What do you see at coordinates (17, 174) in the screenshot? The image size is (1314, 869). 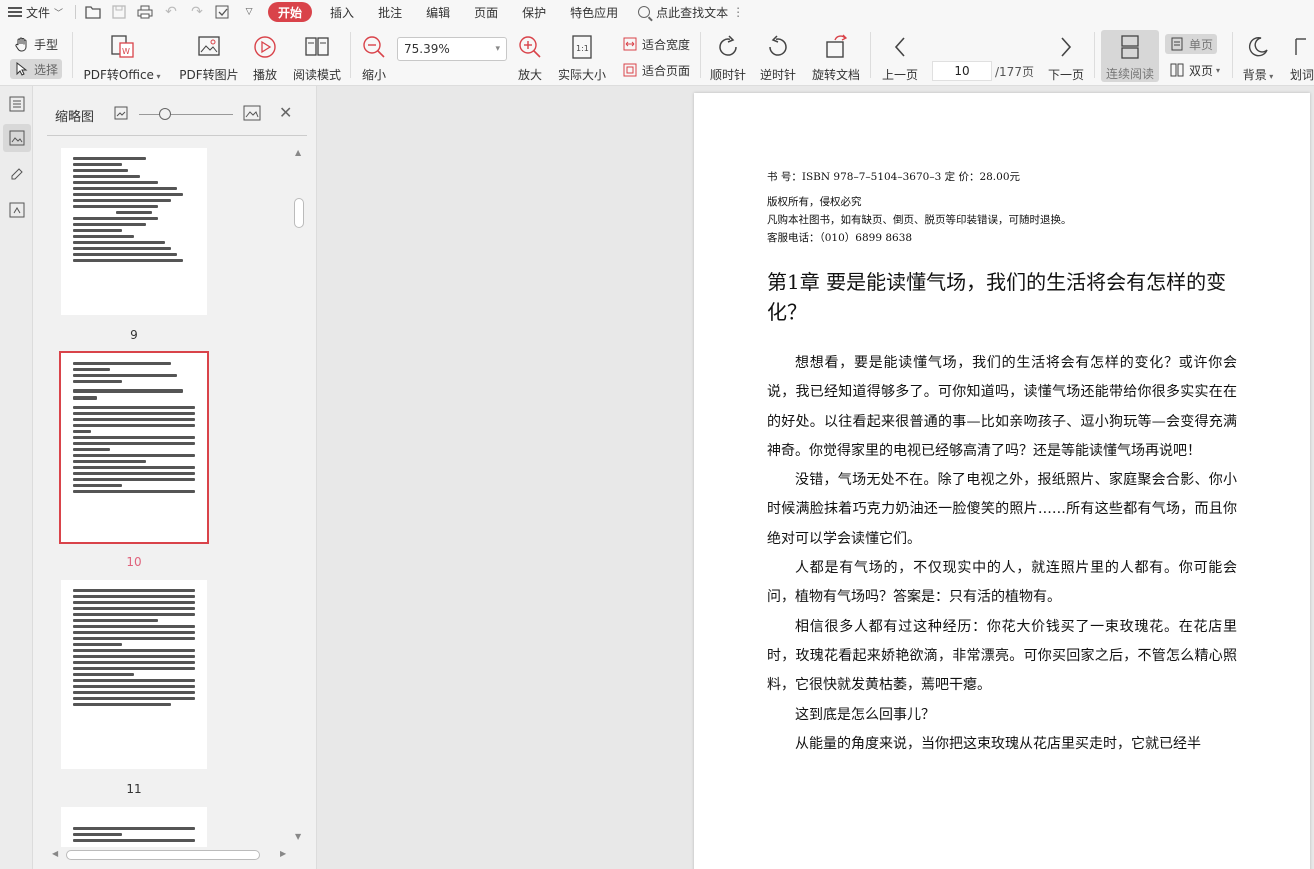 I see `annotation-panel-icon` at bounding box center [17, 174].